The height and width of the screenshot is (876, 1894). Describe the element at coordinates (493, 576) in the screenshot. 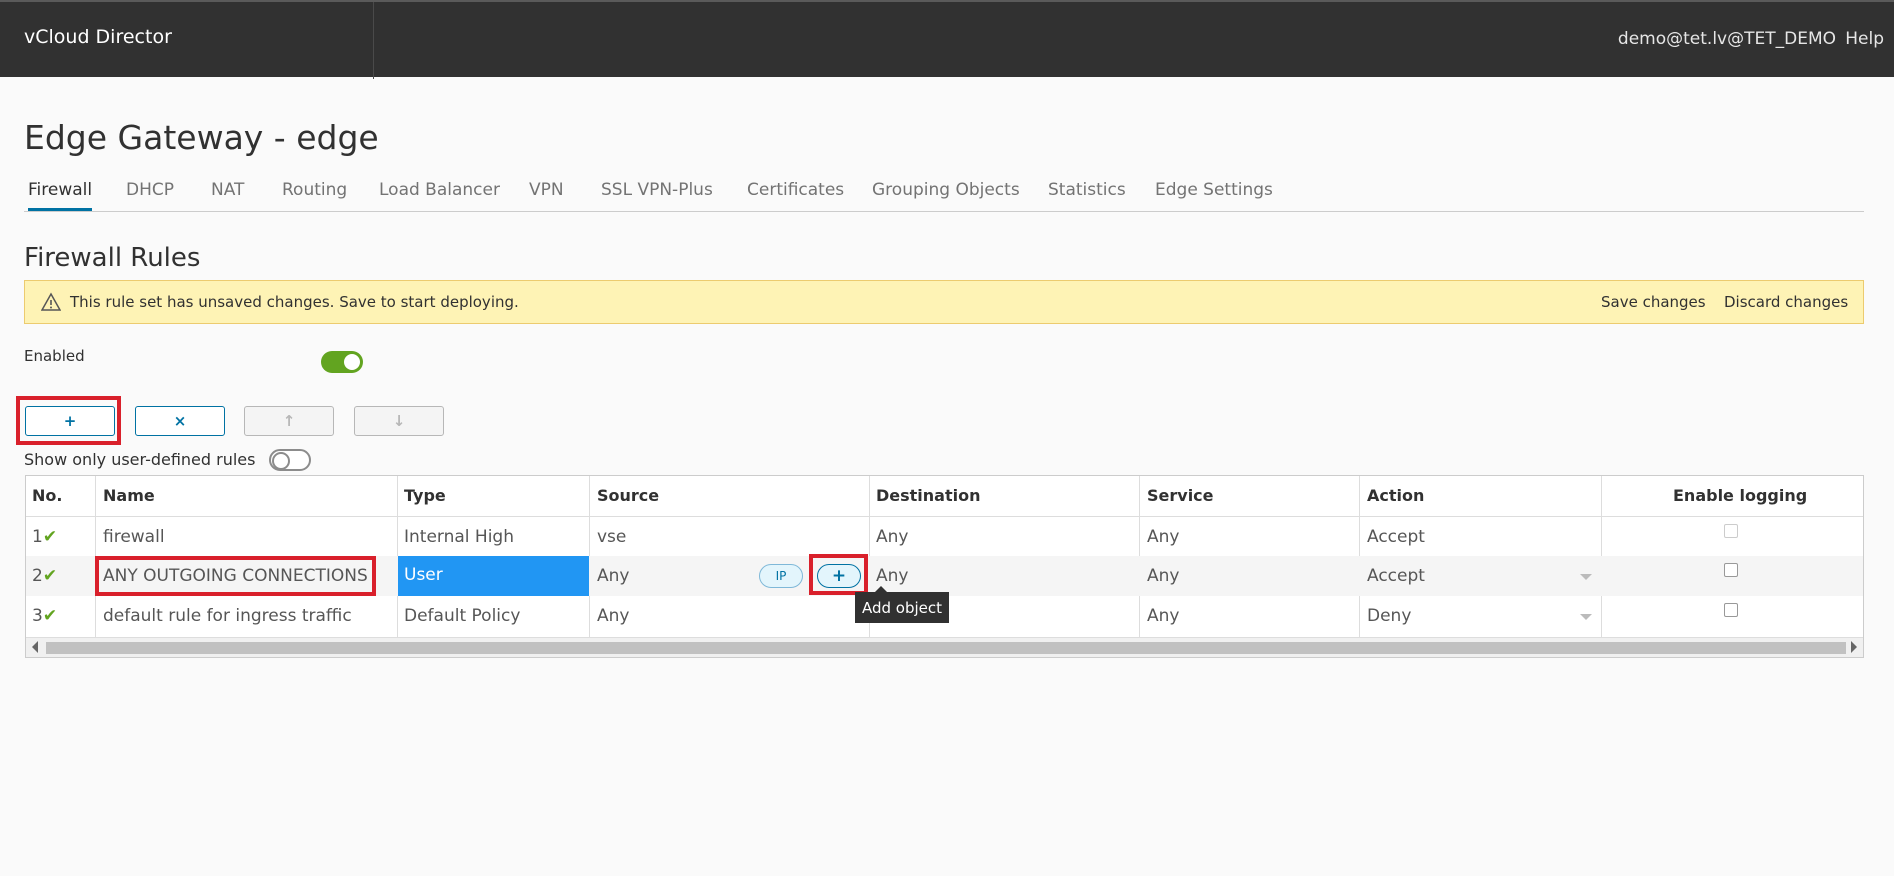

I see `rule-type-selected: User` at that location.